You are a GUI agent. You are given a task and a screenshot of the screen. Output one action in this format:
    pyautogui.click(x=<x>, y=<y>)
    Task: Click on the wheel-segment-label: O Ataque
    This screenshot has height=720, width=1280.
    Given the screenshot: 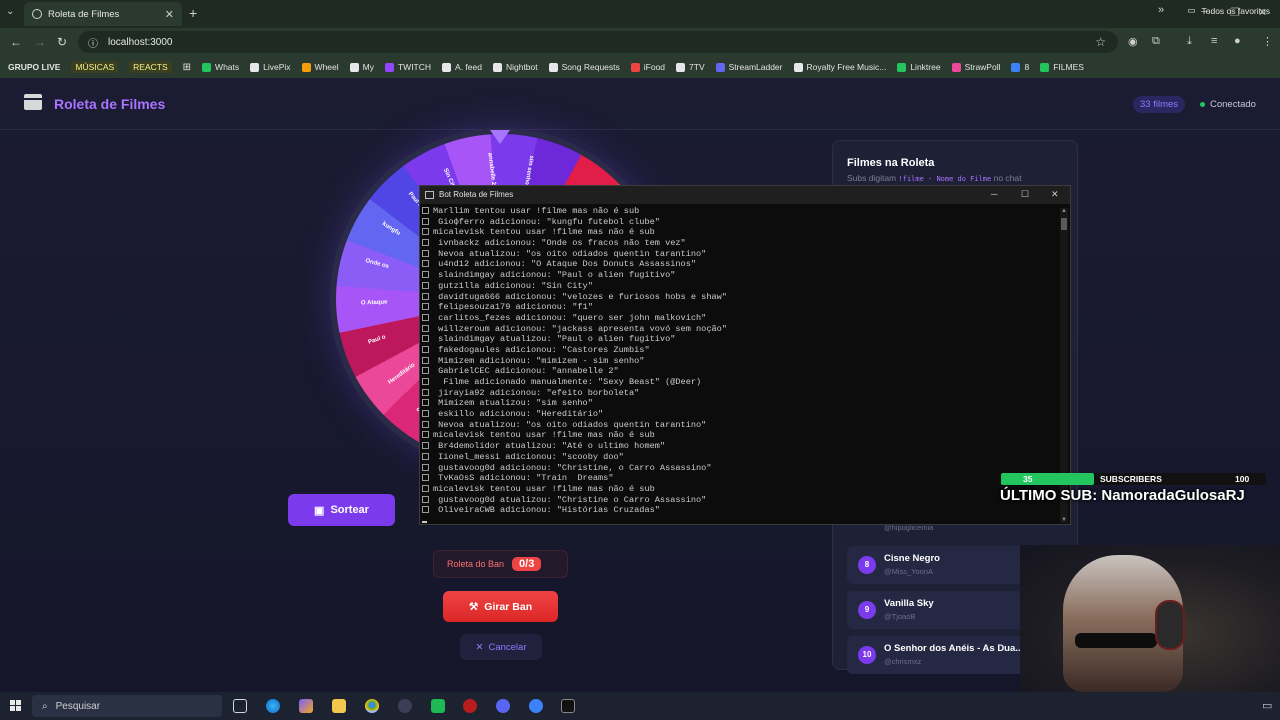 What is the action you would take?
    pyautogui.click(x=374, y=302)
    